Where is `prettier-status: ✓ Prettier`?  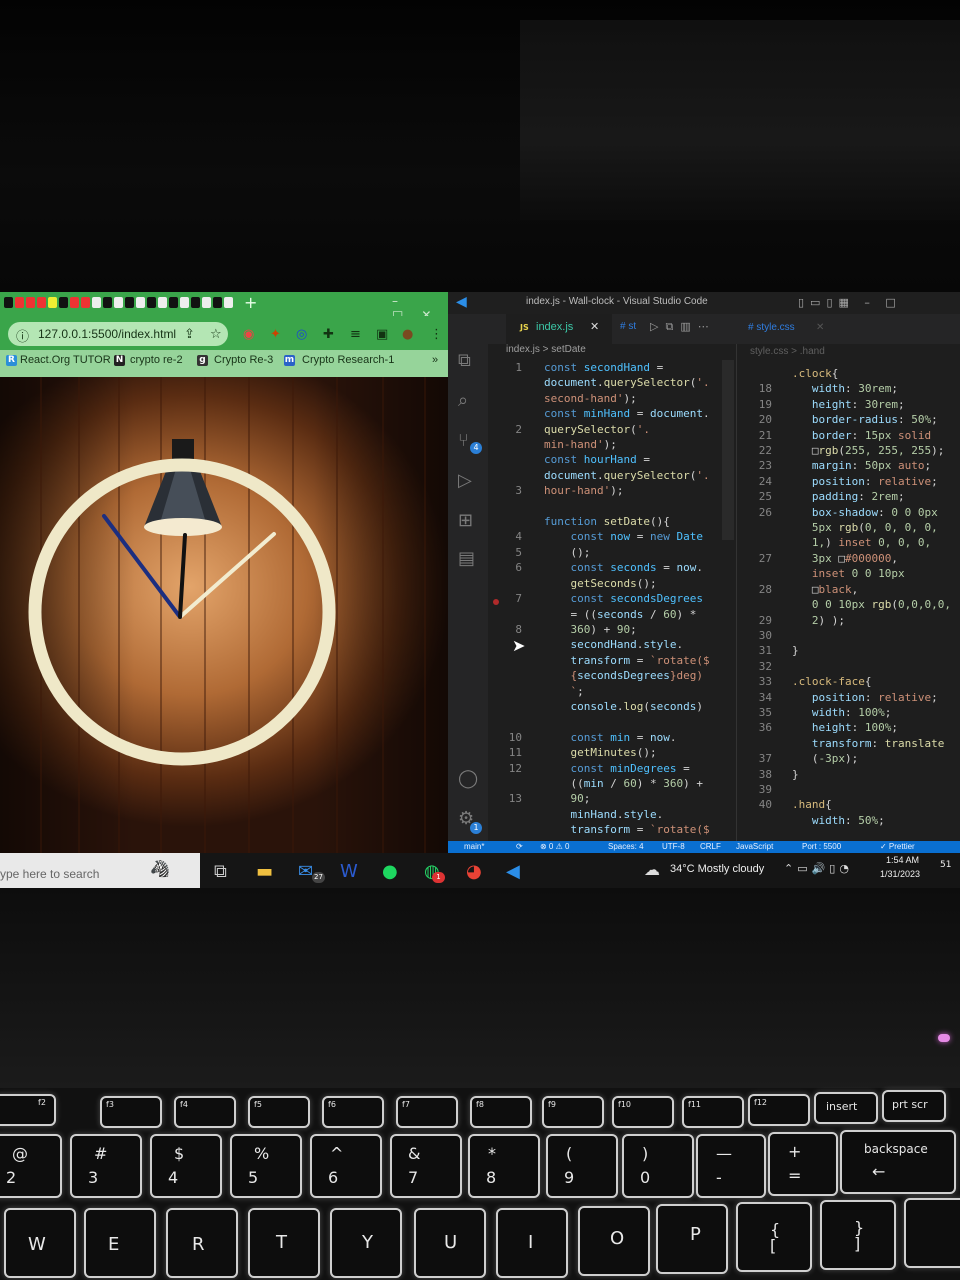 prettier-status: ✓ Prettier is located at coordinates (897, 846).